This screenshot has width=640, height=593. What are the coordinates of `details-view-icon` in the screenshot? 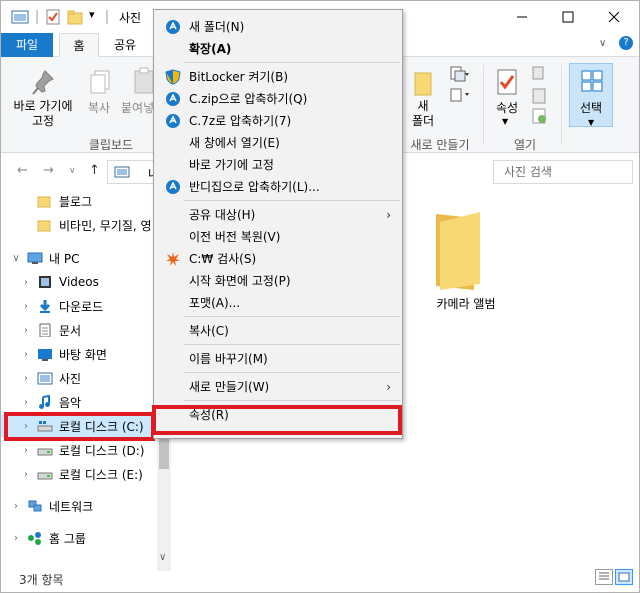 It's located at (604, 576).